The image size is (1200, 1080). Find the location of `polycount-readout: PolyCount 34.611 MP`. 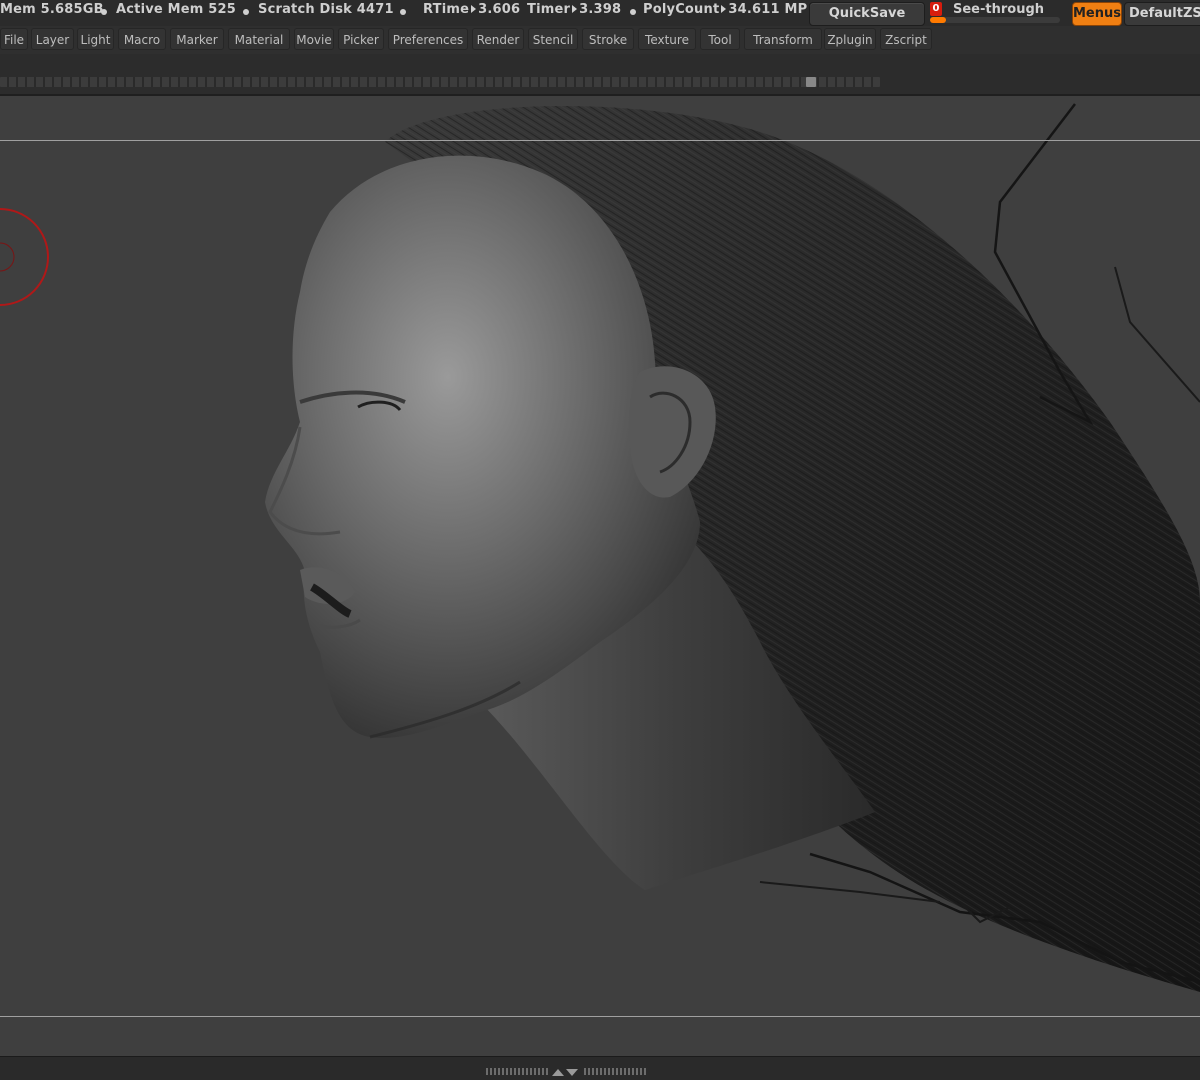

polycount-readout: PolyCount 34.611 MP is located at coordinates (725, 9).